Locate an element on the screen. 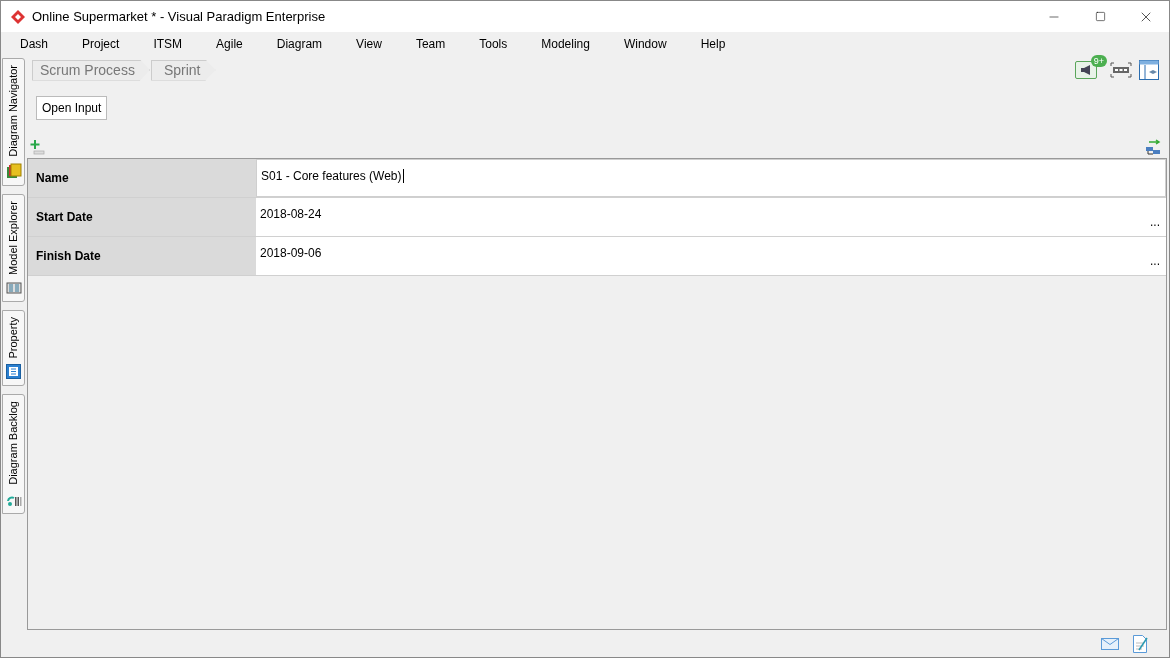 This screenshot has width=1170, height=658. menu-item: Tools is located at coordinates (493, 44).